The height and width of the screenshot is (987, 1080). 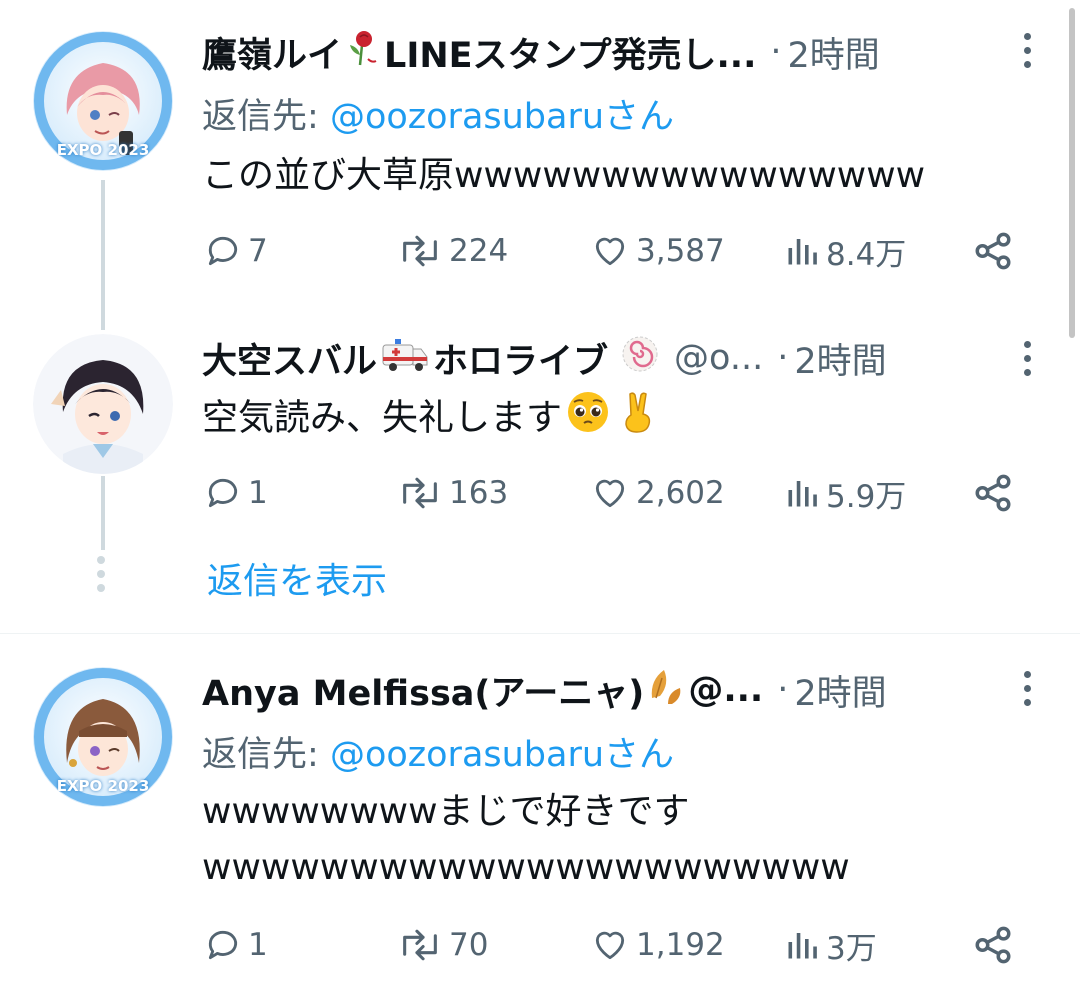 I want to click on views-button: 5.9万, so click(x=845, y=493).